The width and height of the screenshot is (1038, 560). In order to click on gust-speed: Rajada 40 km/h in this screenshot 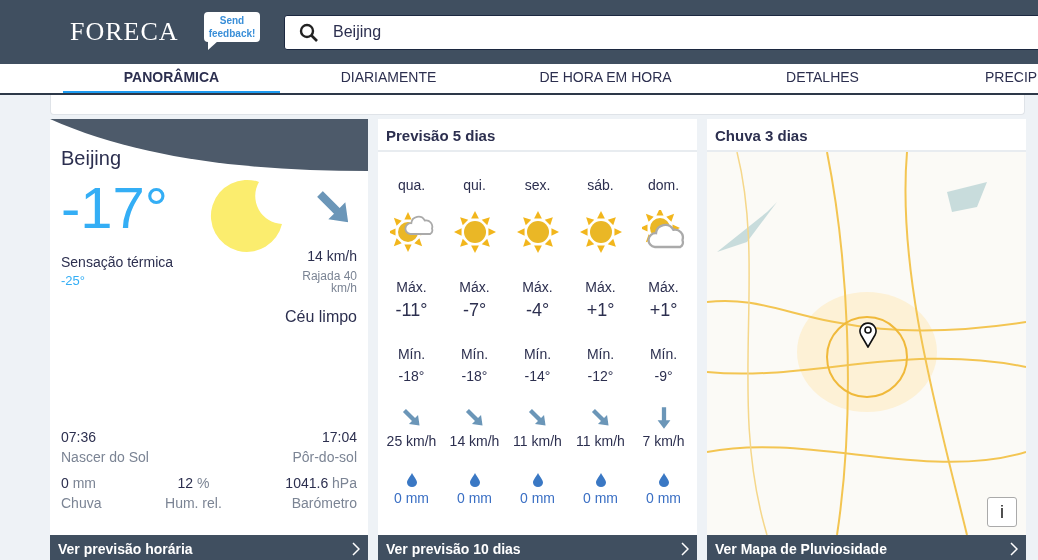, I will do `click(329, 282)`.